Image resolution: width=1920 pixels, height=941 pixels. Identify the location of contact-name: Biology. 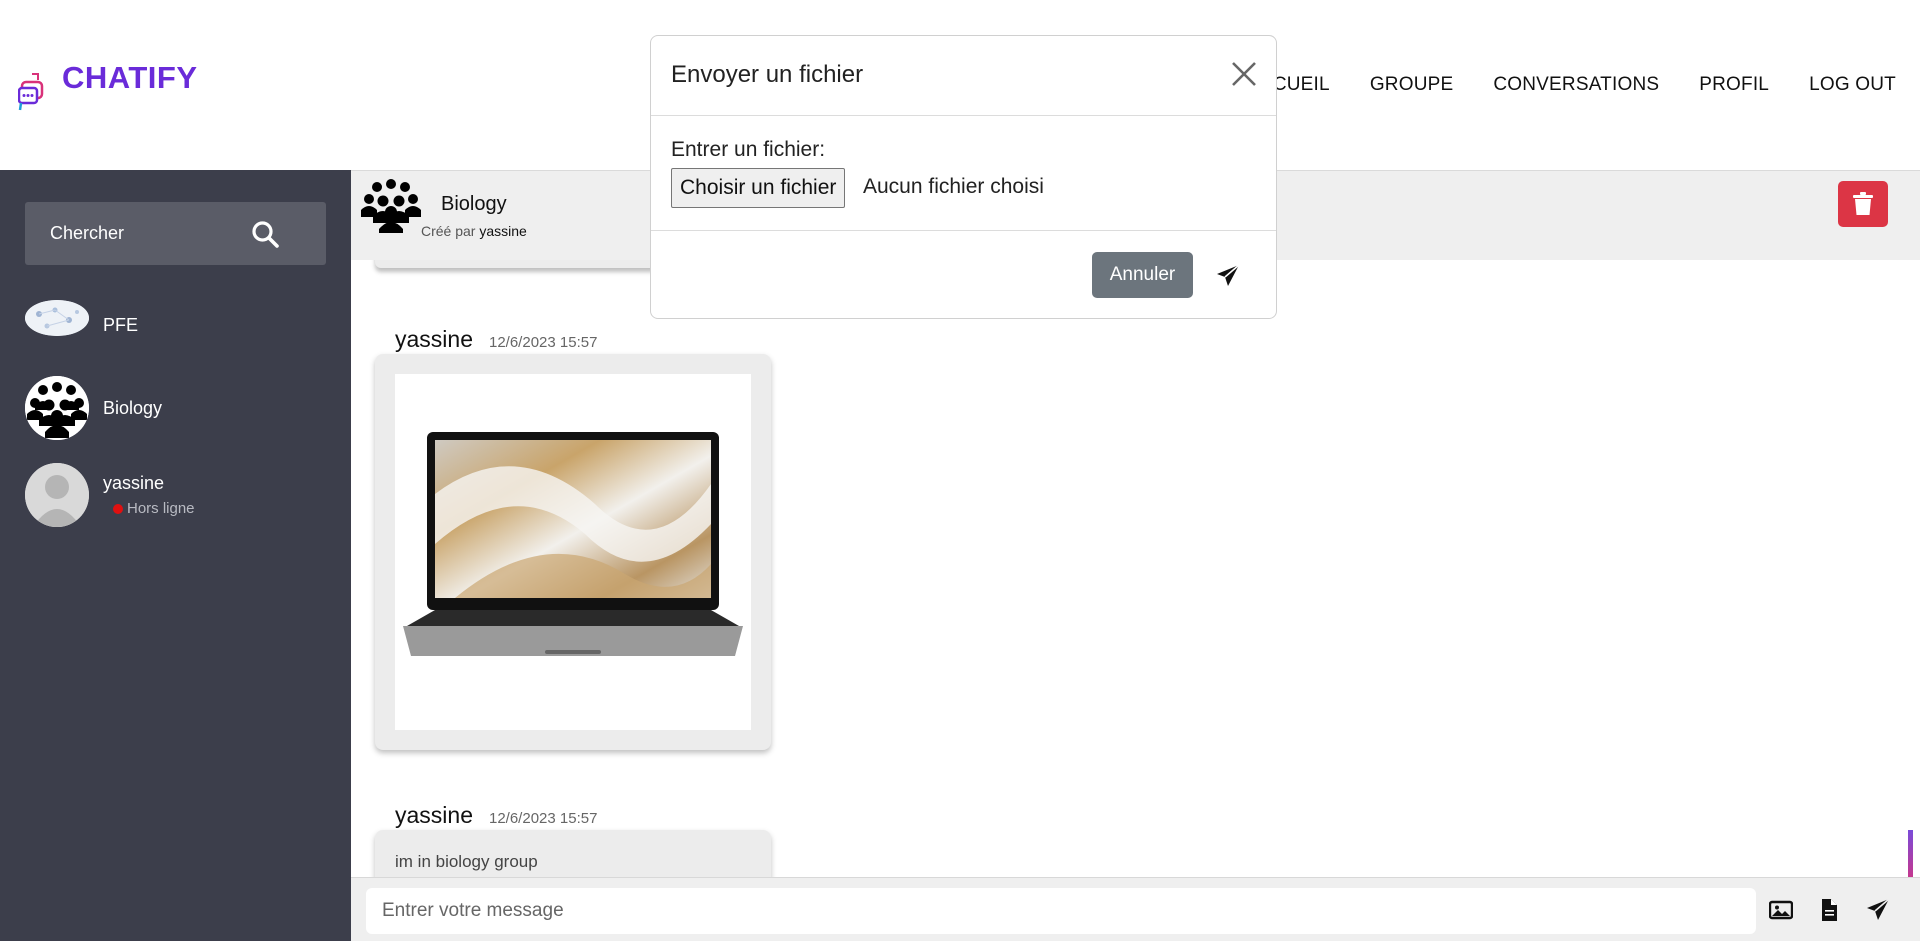
(133, 407).